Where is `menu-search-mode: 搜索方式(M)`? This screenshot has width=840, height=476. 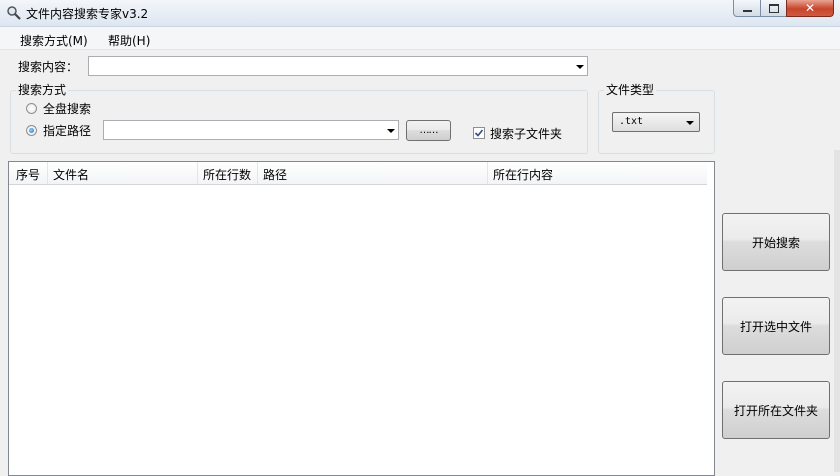
menu-search-mode: 搜索方式(M) is located at coordinates (54, 40).